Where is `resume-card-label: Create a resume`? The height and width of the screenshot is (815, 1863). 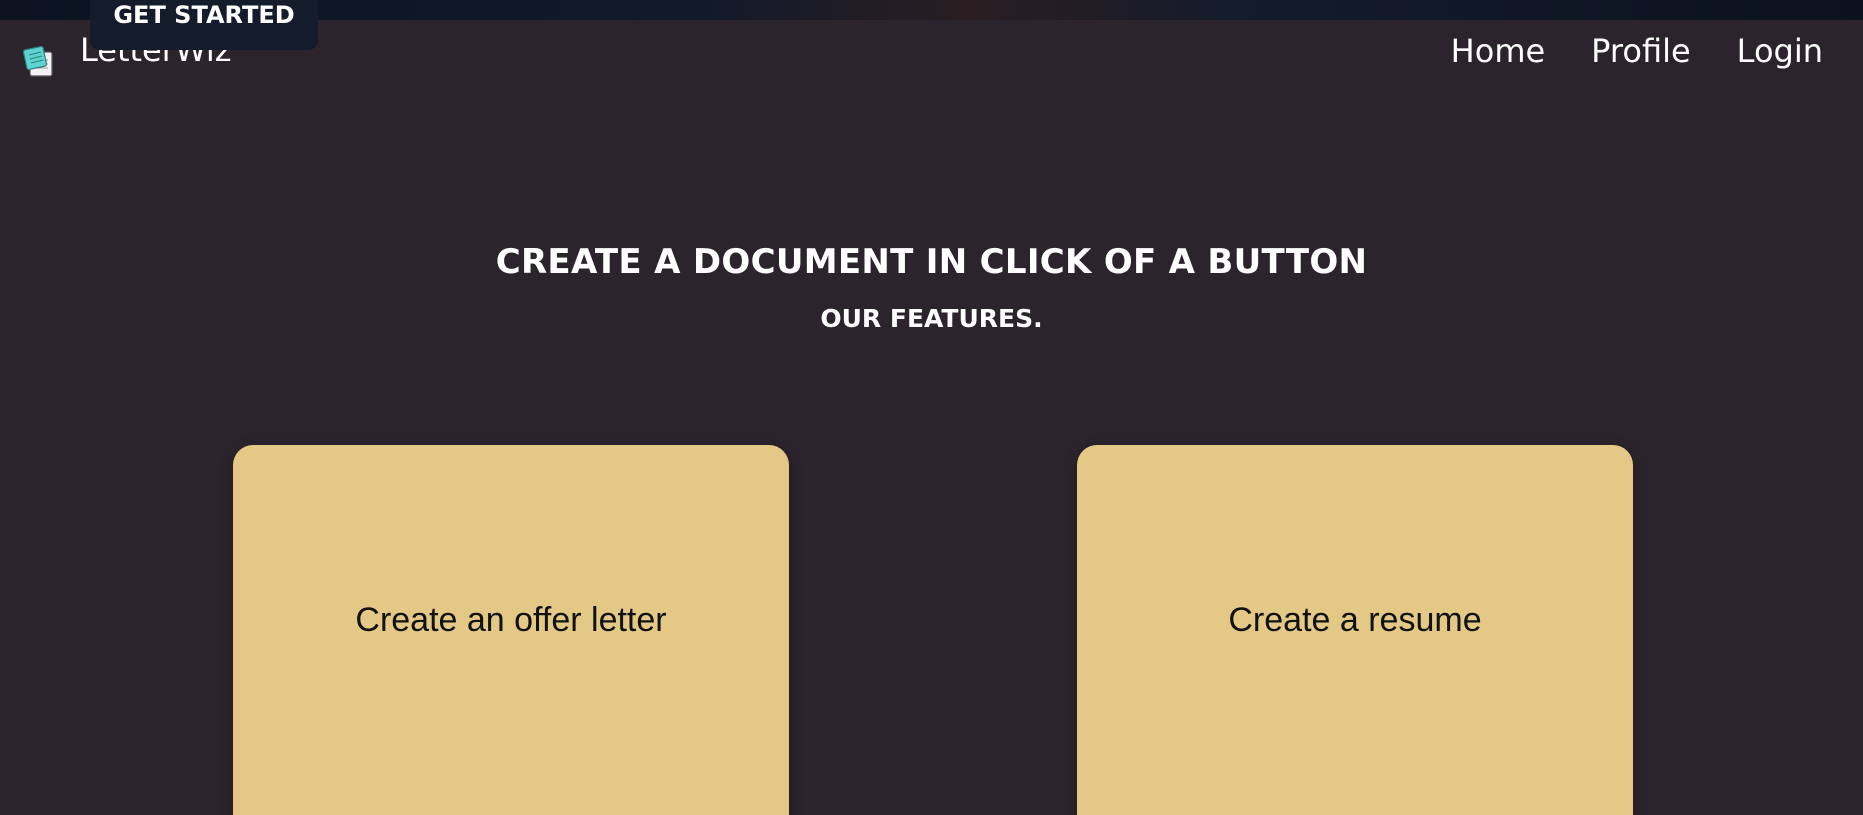 resume-card-label: Create a resume is located at coordinates (1355, 619).